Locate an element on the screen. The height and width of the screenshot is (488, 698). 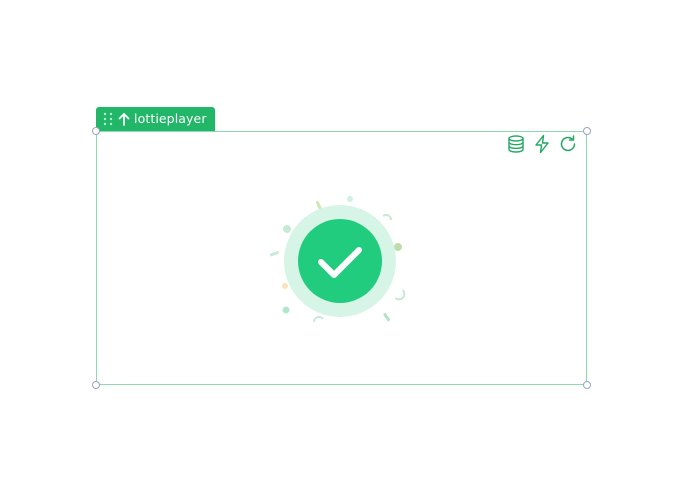
resize-handle-bottom-left is located at coordinates (96, 385).